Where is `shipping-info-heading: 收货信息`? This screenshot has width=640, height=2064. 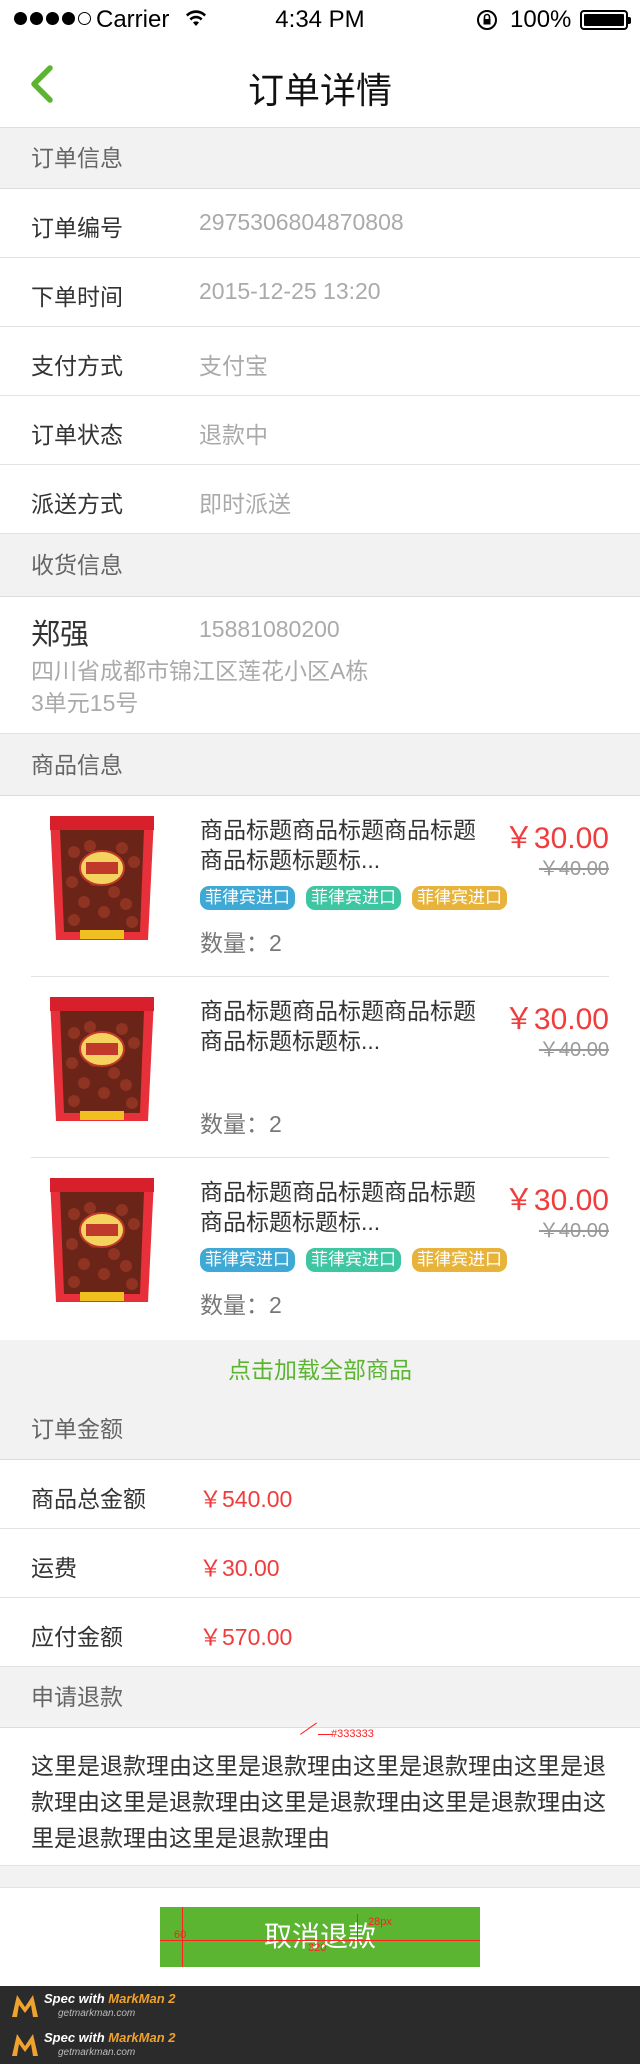
shipping-info-heading: 收货信息 is located at coordinates (320, 565).